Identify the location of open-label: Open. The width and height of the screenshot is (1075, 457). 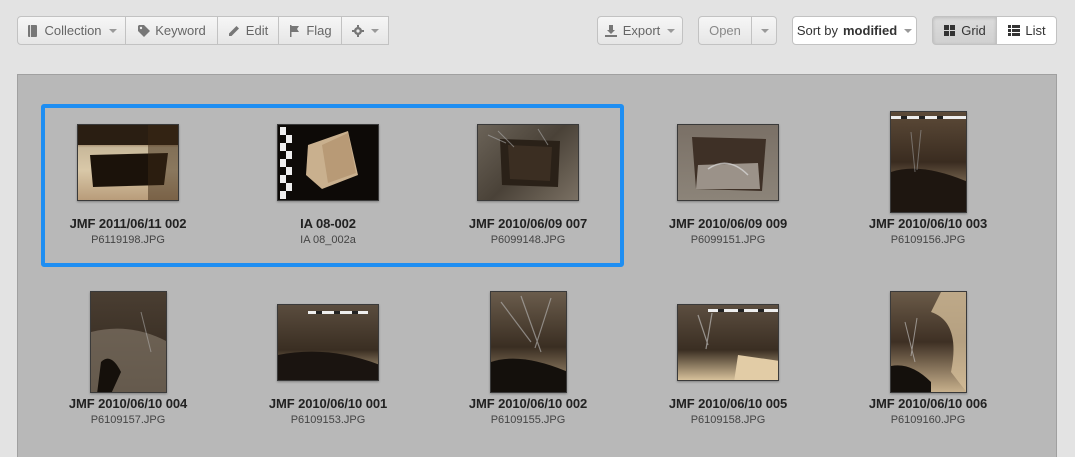
(725, 30).